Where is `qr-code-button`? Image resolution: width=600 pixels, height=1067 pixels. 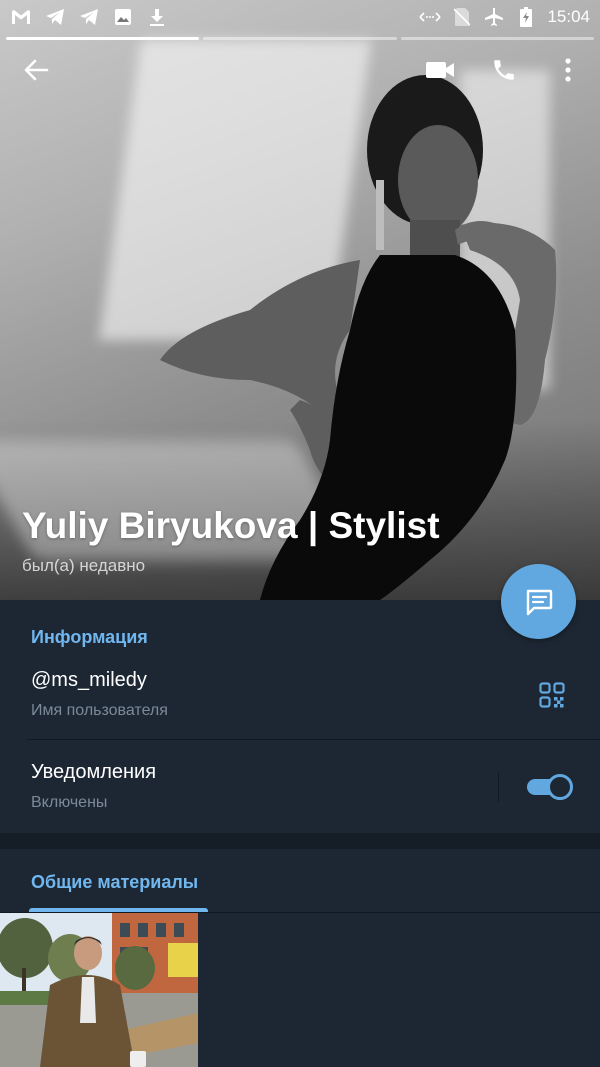
qr-code-button is located at coordinates (552, 695).